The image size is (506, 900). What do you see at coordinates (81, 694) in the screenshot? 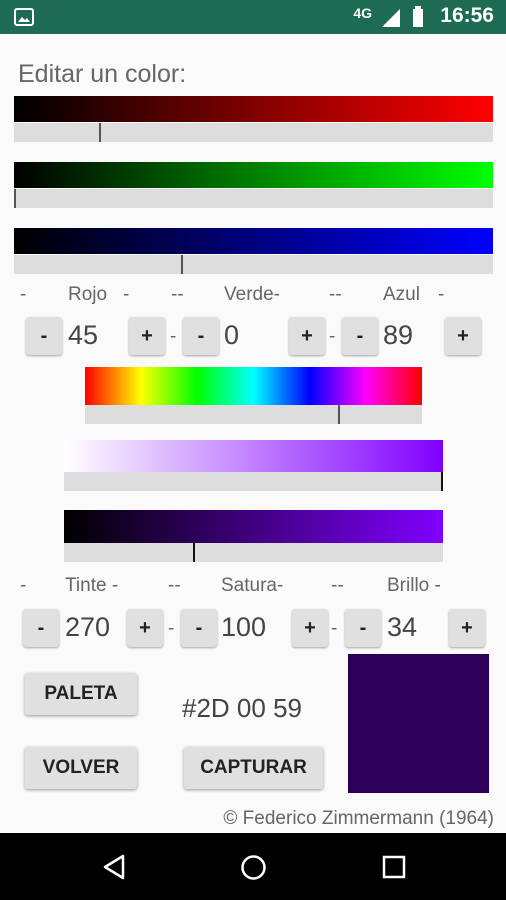
I see `palette-button: PALETA` at bounding box center [81, 694].